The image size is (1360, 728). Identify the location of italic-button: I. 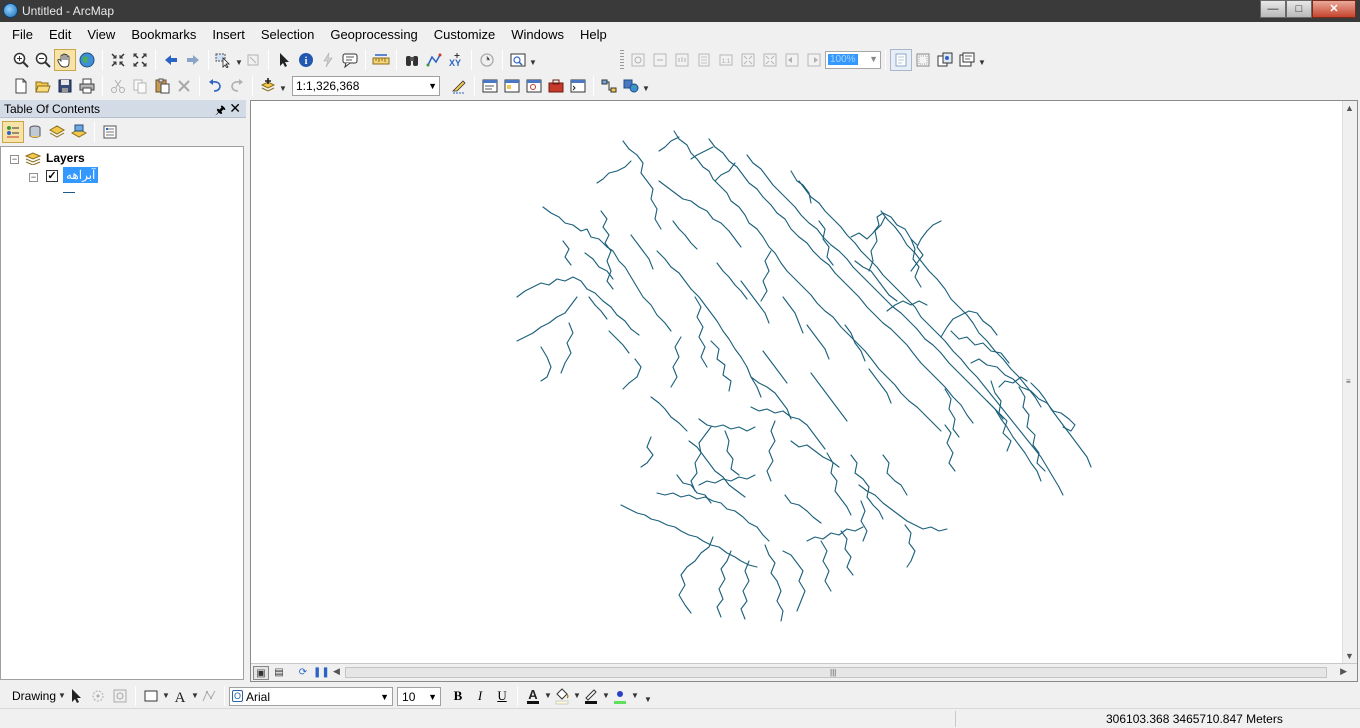
(480, 696).